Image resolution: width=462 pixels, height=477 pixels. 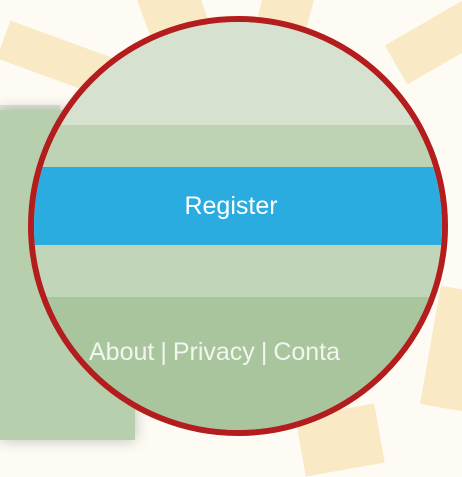 I want to click on register-button-label: Register, so click(x=231, y=205).